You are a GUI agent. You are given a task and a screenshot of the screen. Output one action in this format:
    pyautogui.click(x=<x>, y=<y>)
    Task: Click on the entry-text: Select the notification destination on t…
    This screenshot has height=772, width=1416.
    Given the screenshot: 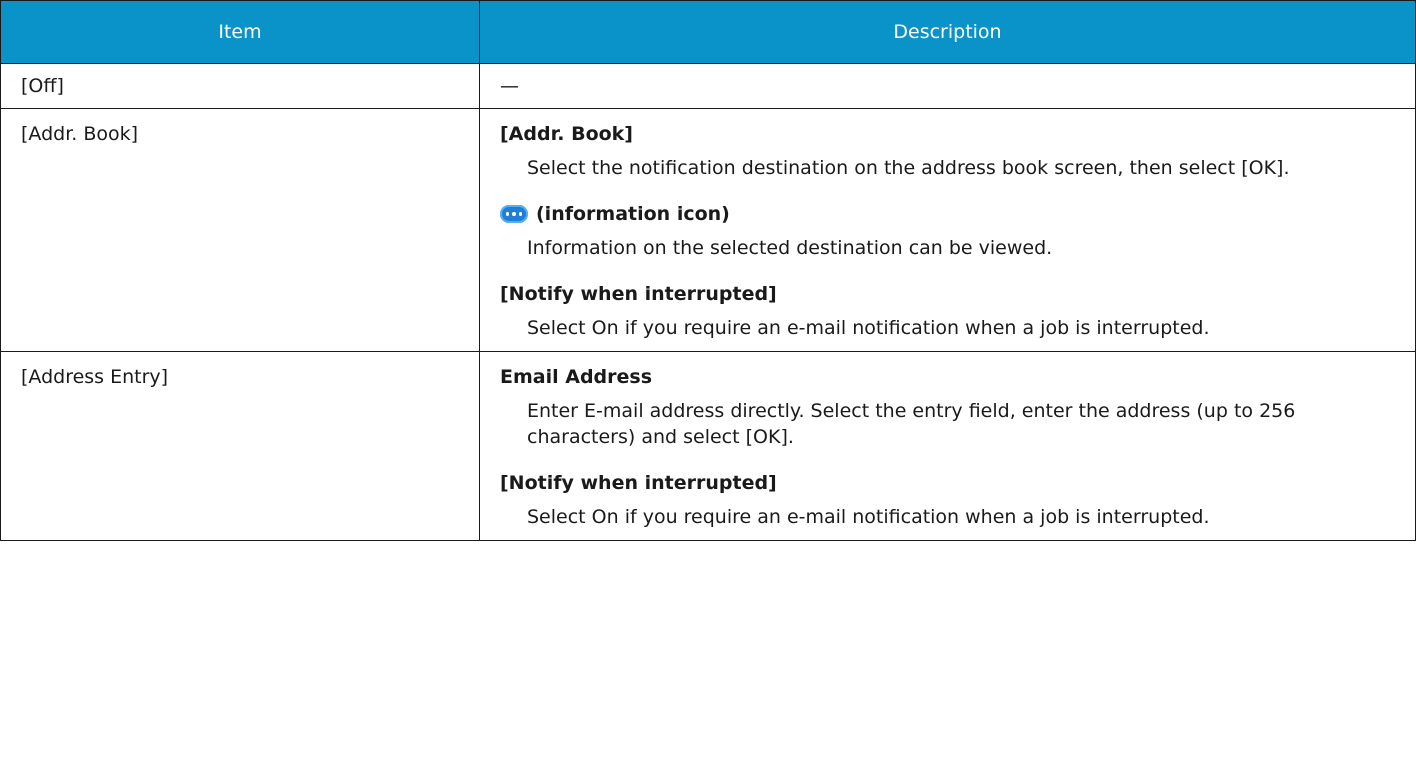 What is the action you would take?
    pyautogui.click(x=908, y=168)
    